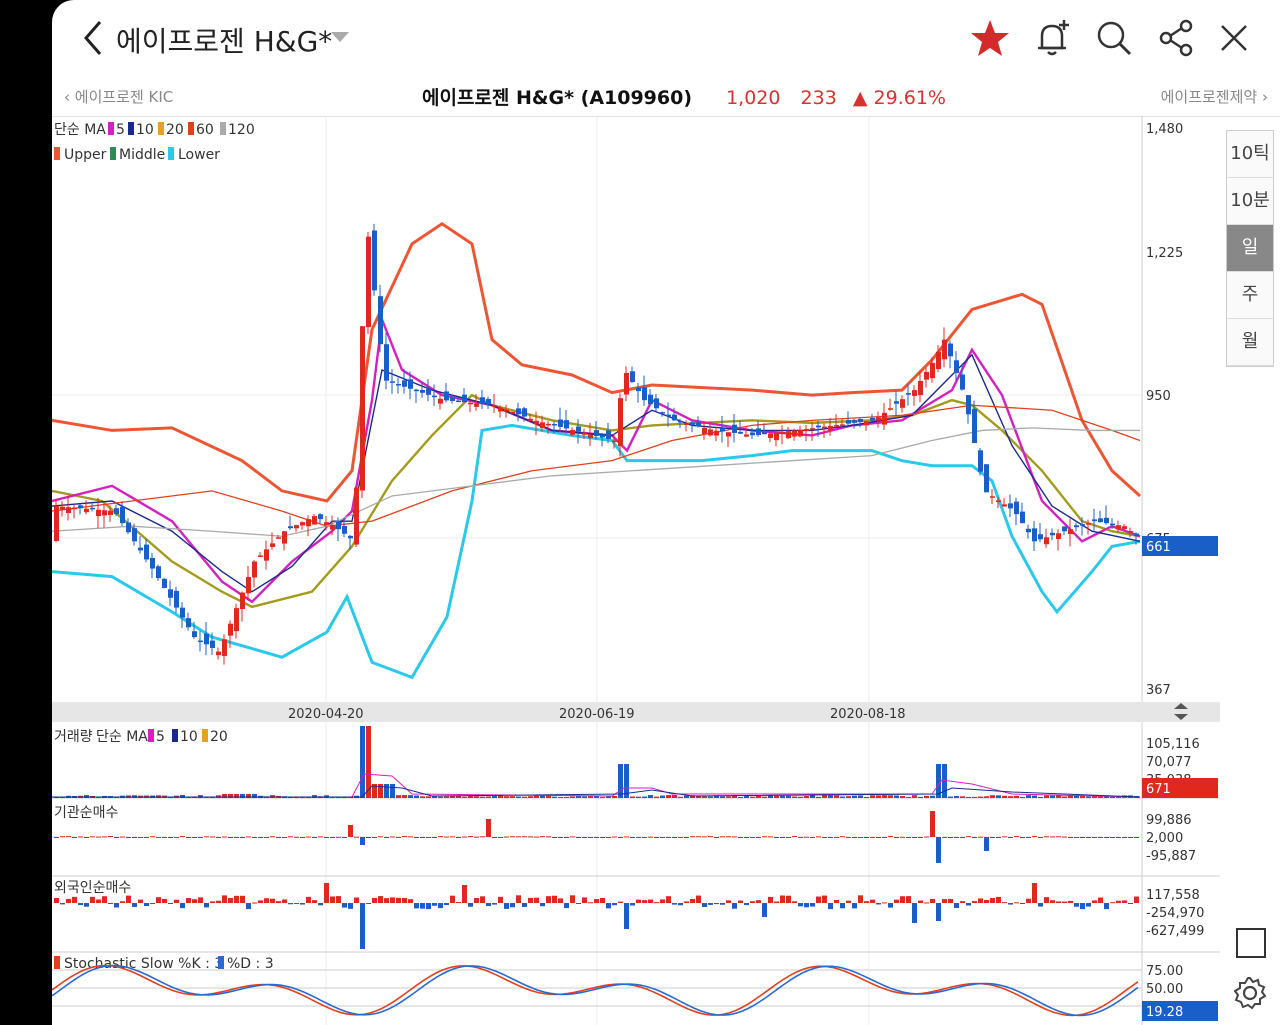 The image size is (1280, 1025). I want to click on favorite-star-icon, so click(990, 38).